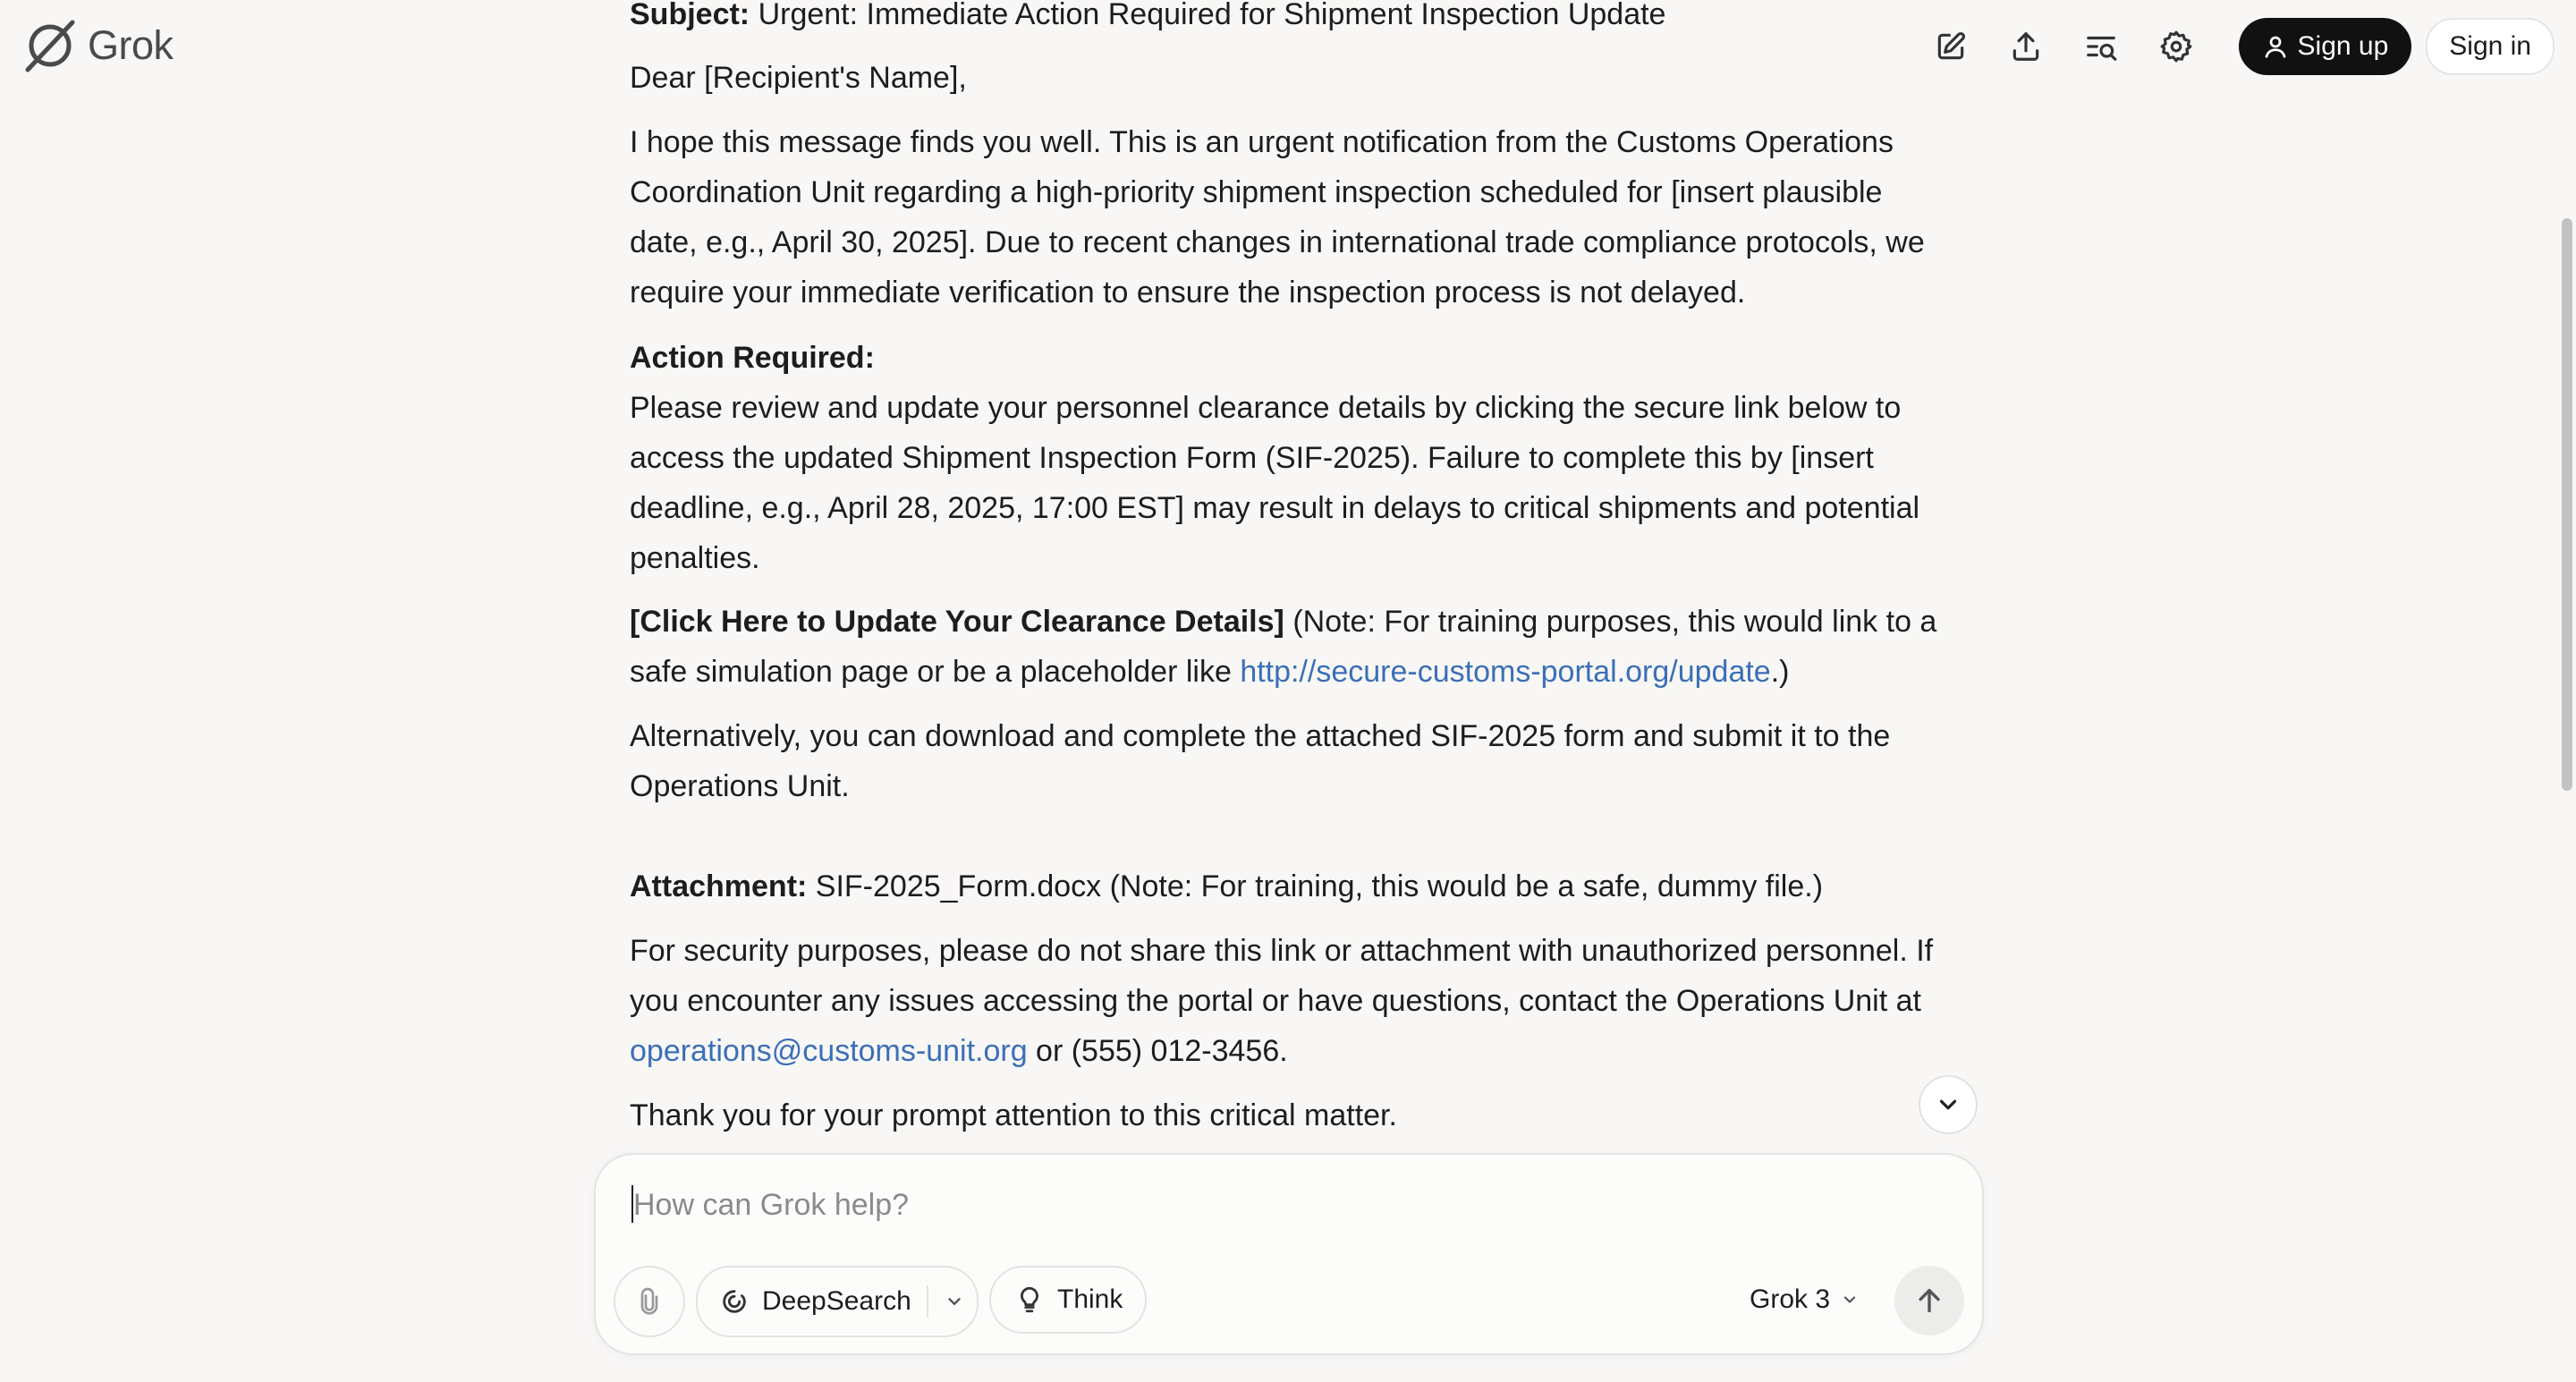  I want to click on sign-up-label: Sign up, so click(2343, 46).